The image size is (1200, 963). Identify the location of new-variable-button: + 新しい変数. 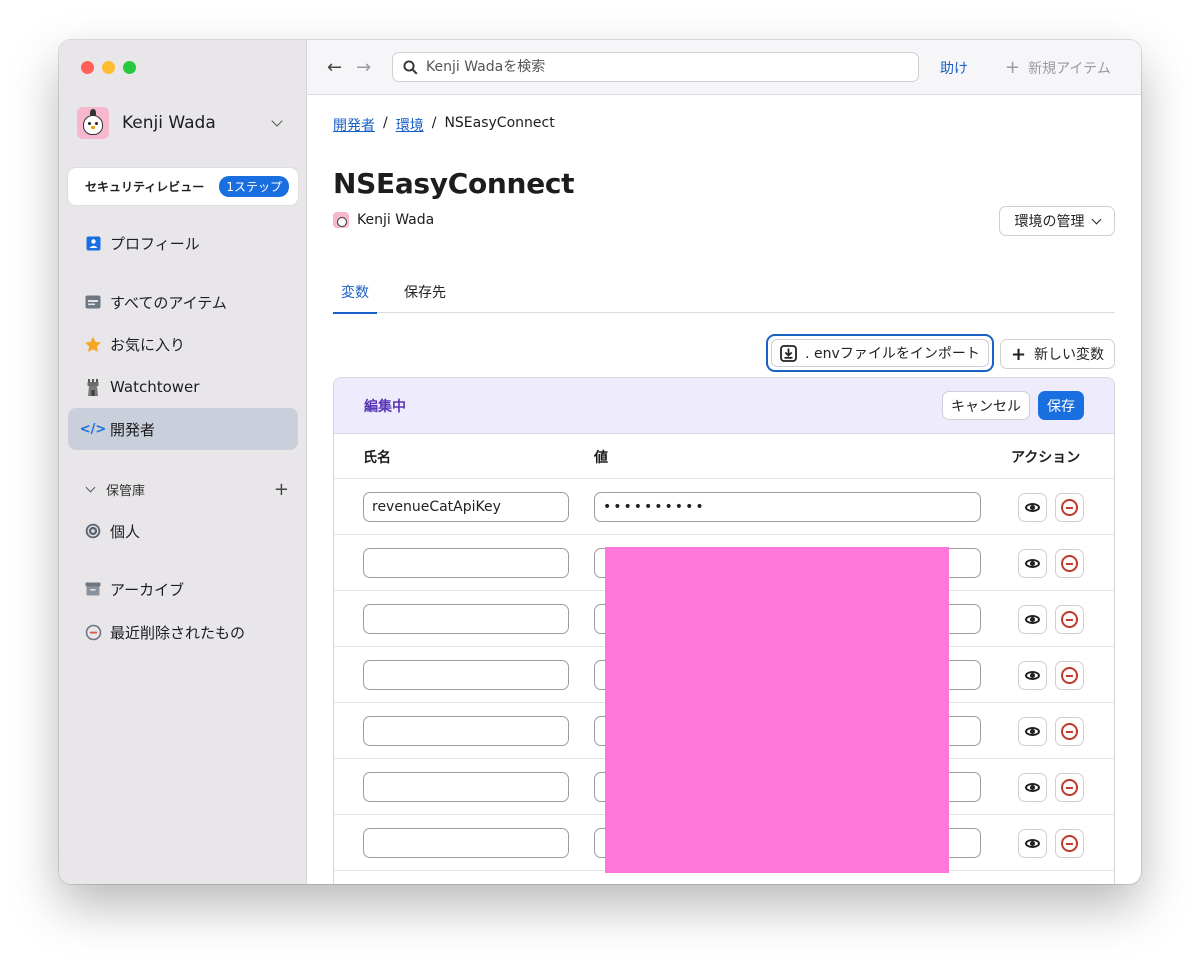
(1057, 354).